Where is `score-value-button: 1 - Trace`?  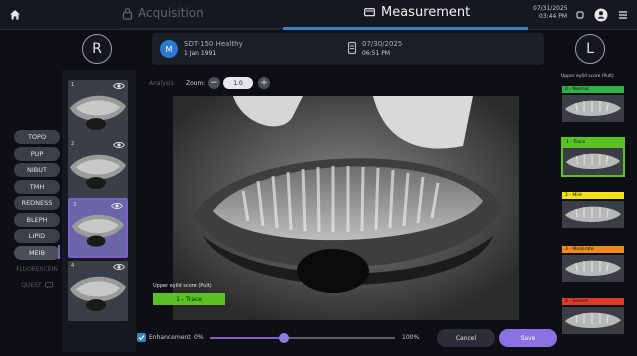 score-value-button: 1 - Trace is located at coordinates (189, 299).